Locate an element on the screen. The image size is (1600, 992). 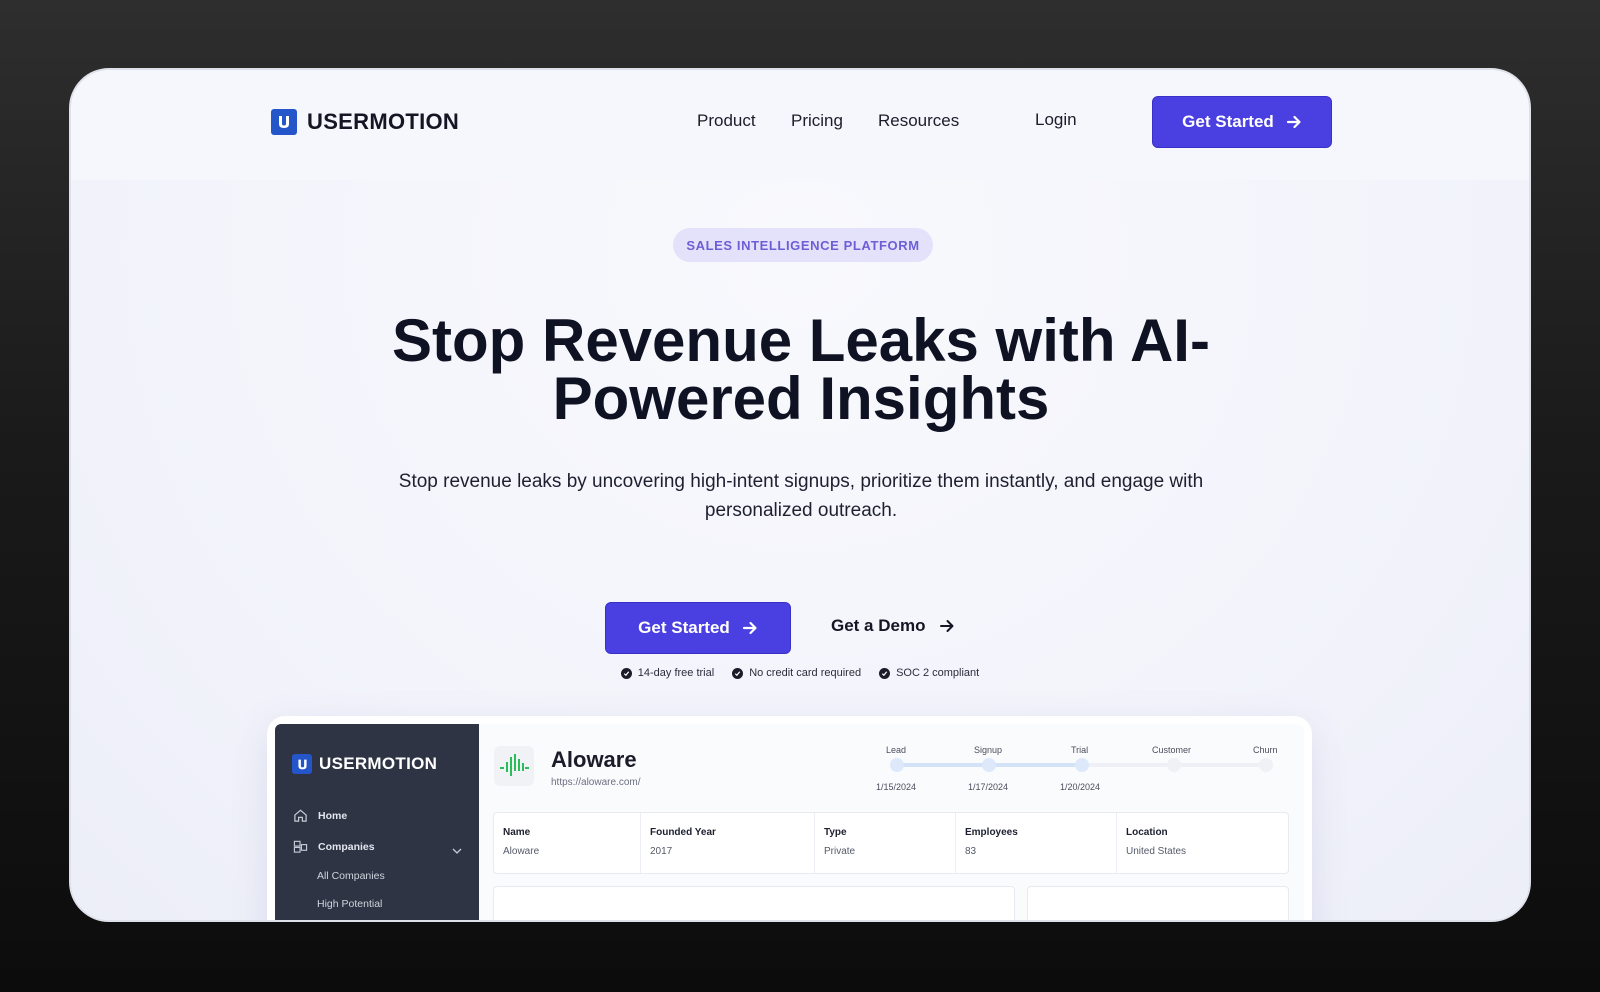
details-card is located at coordinates (754, 903).